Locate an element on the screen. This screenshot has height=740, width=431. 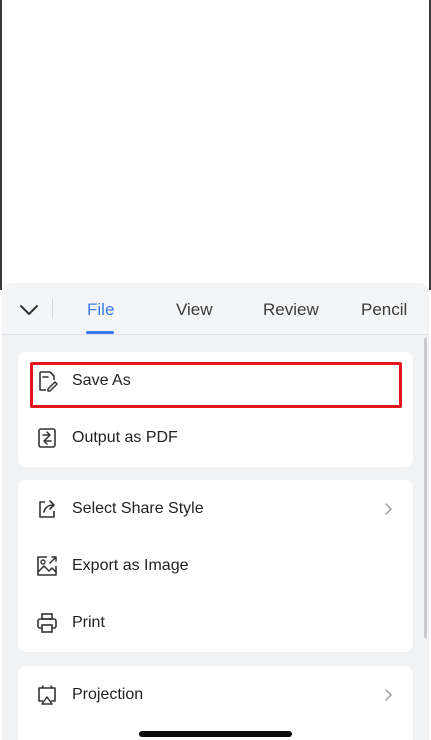
menu-item-label: Select Share Style is located at coordinates (138, 508).